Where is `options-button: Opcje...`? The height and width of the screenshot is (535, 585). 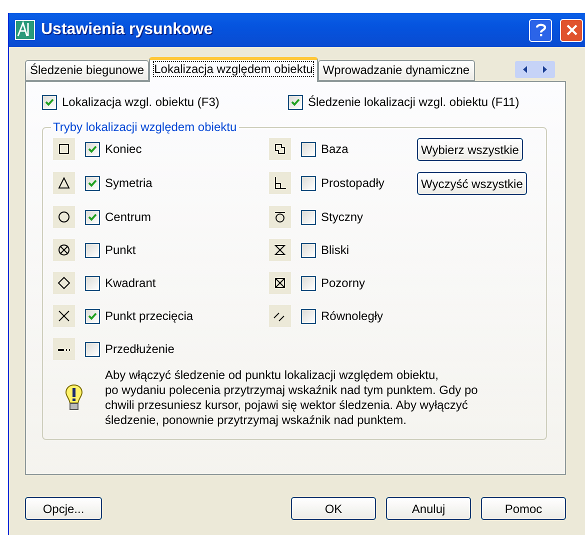 options-button: Opcje... is located at coordinates (63, 508).